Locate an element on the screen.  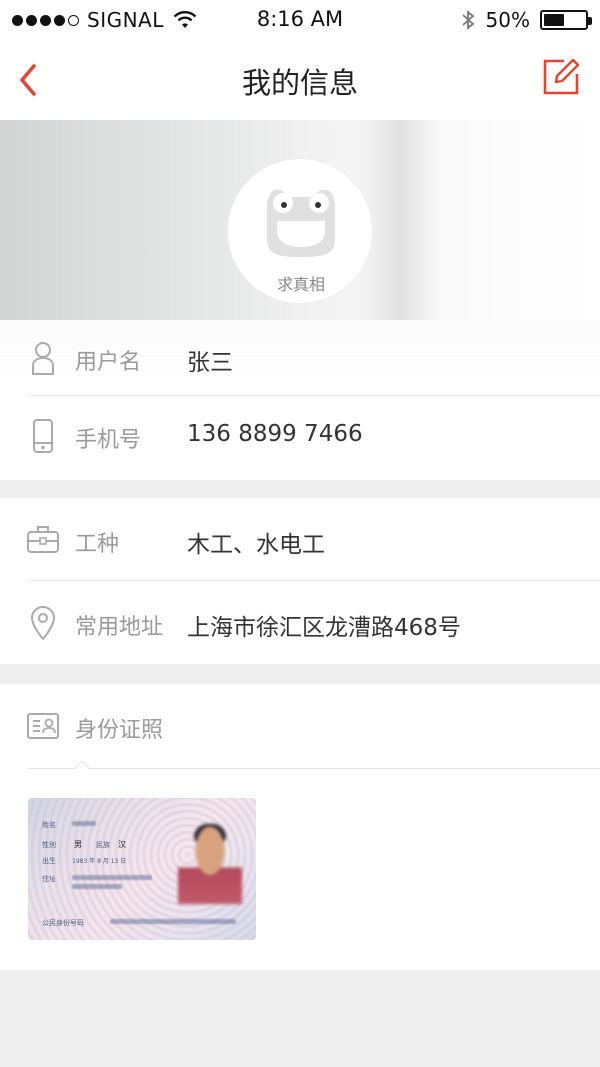
id-ethnic-label: 民族 is located at coordinates (103, 845).